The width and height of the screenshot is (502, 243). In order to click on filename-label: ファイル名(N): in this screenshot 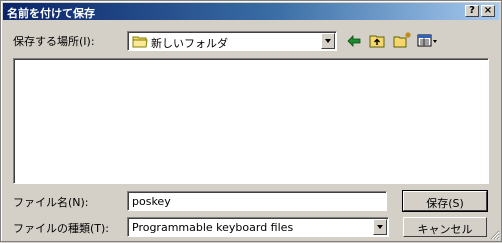, I will do `click(51, 202)`.